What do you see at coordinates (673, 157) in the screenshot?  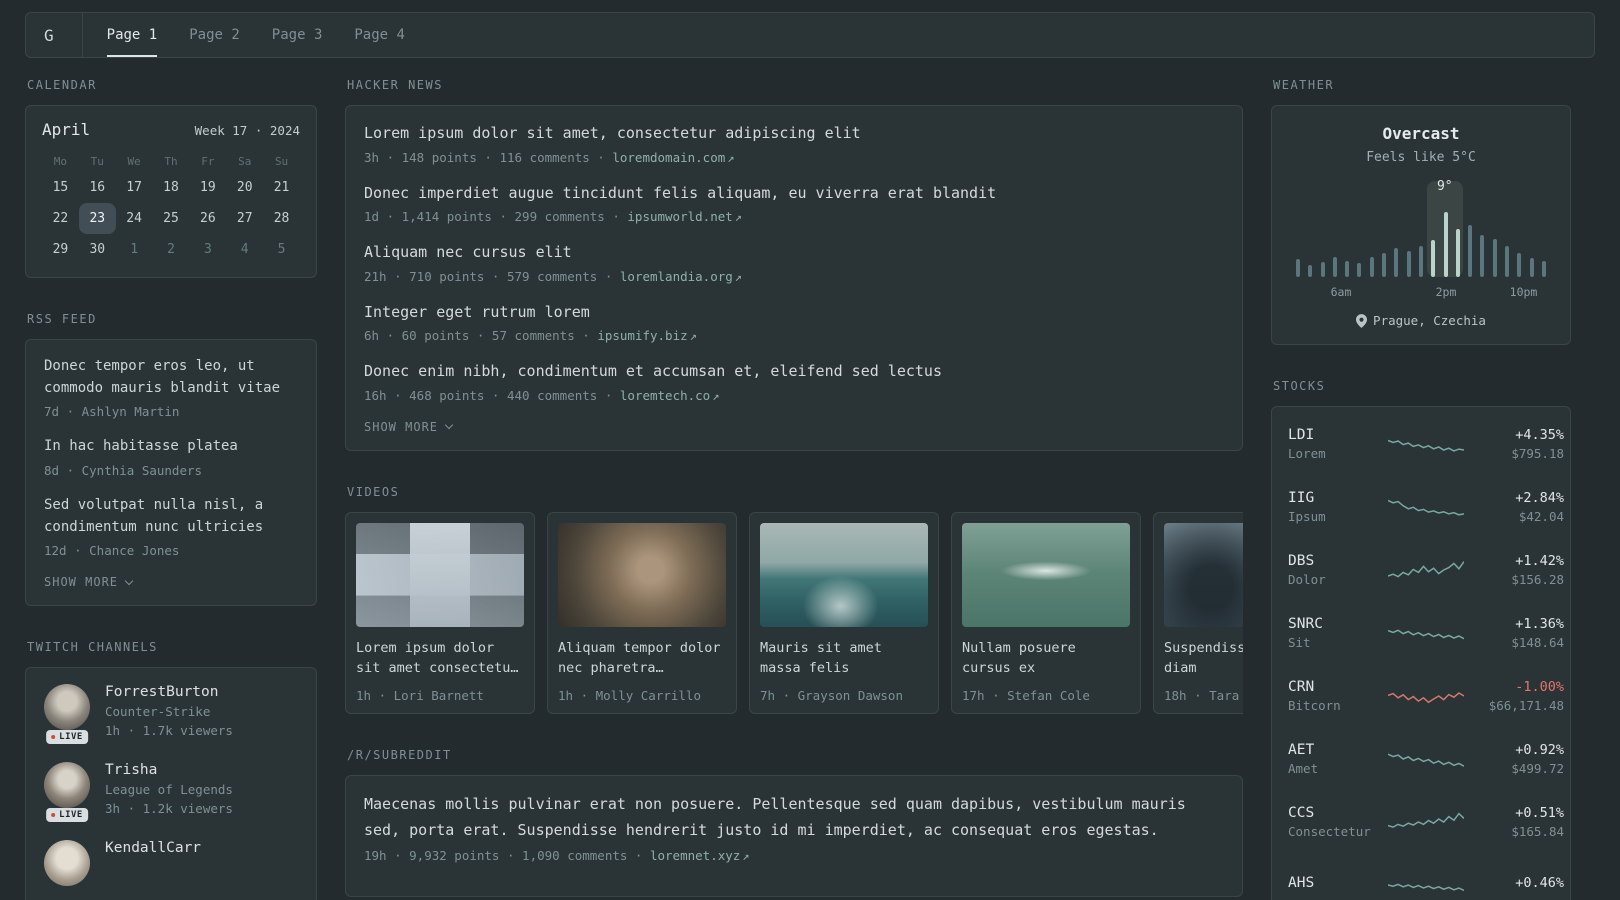 I see `hn-item-domain-link: loremdomain.com ↗` at bounding box center [673, 157].